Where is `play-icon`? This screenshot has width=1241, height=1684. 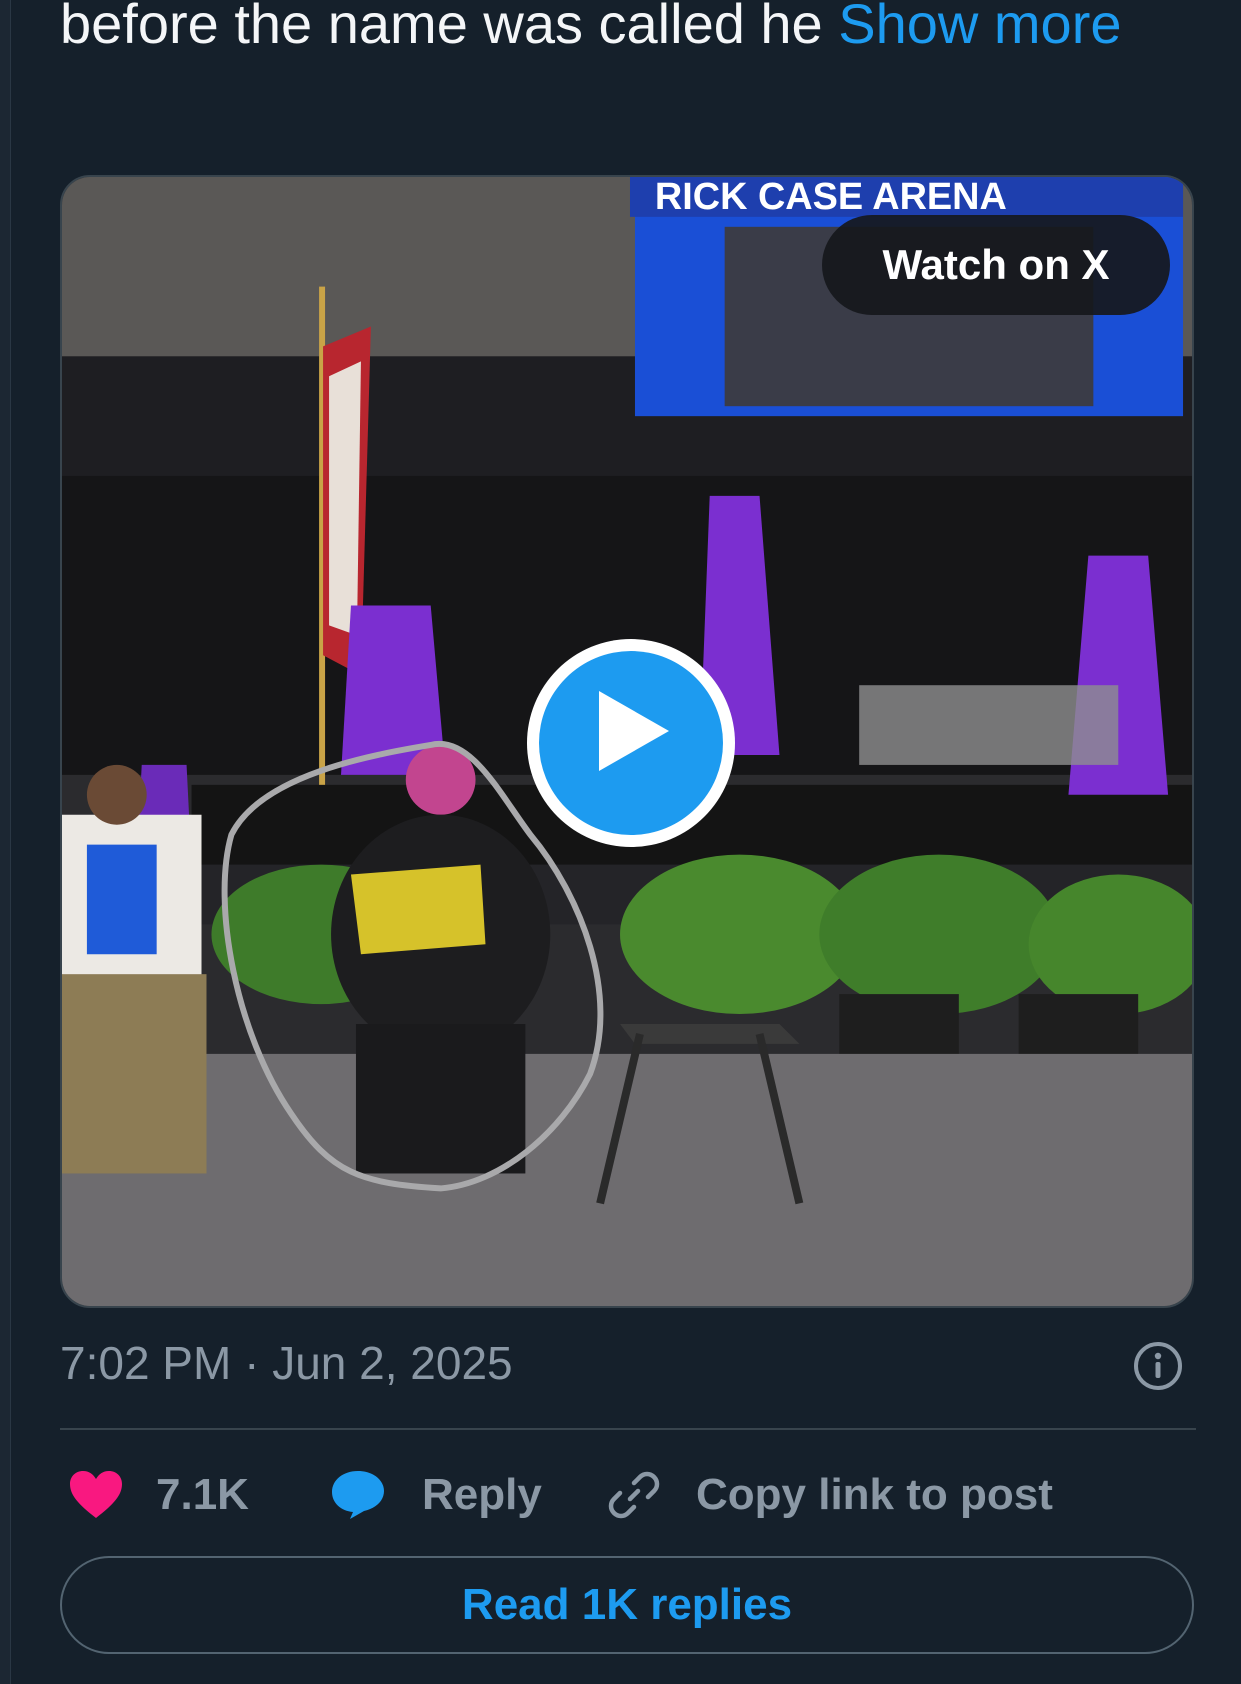 play-icon is located at coordinates (634, 731).